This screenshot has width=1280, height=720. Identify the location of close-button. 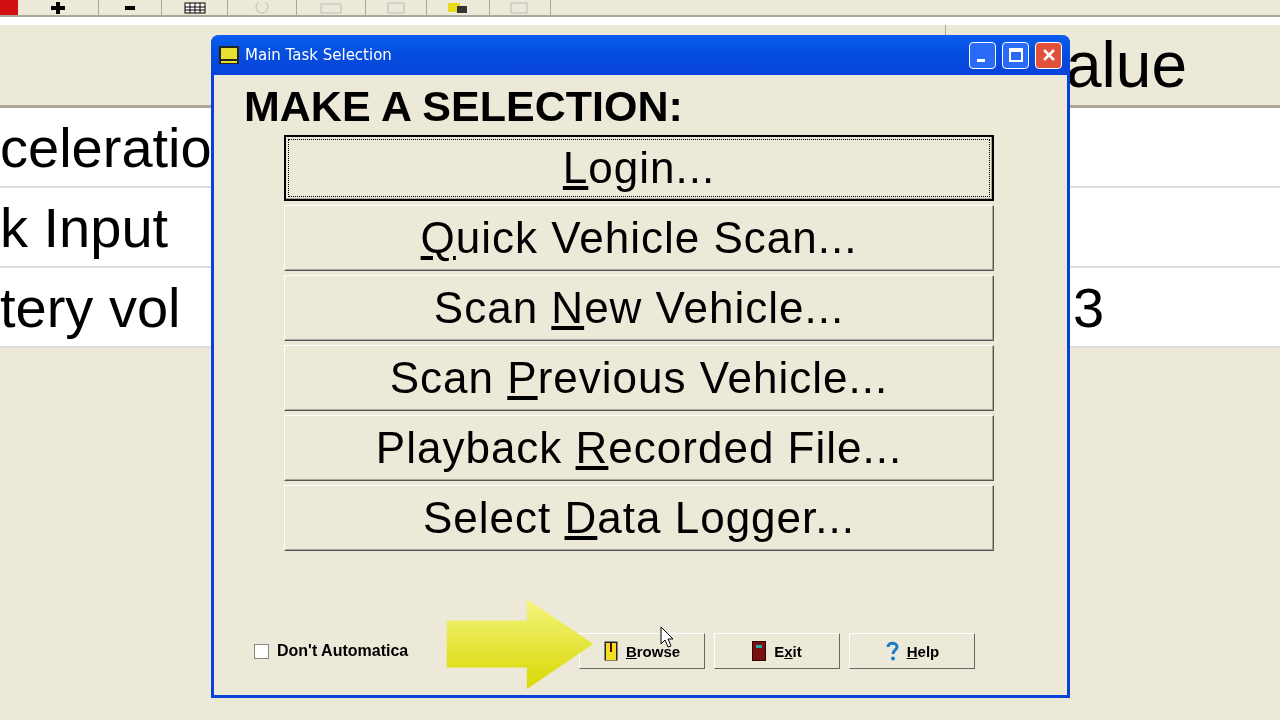
(1048, 55).